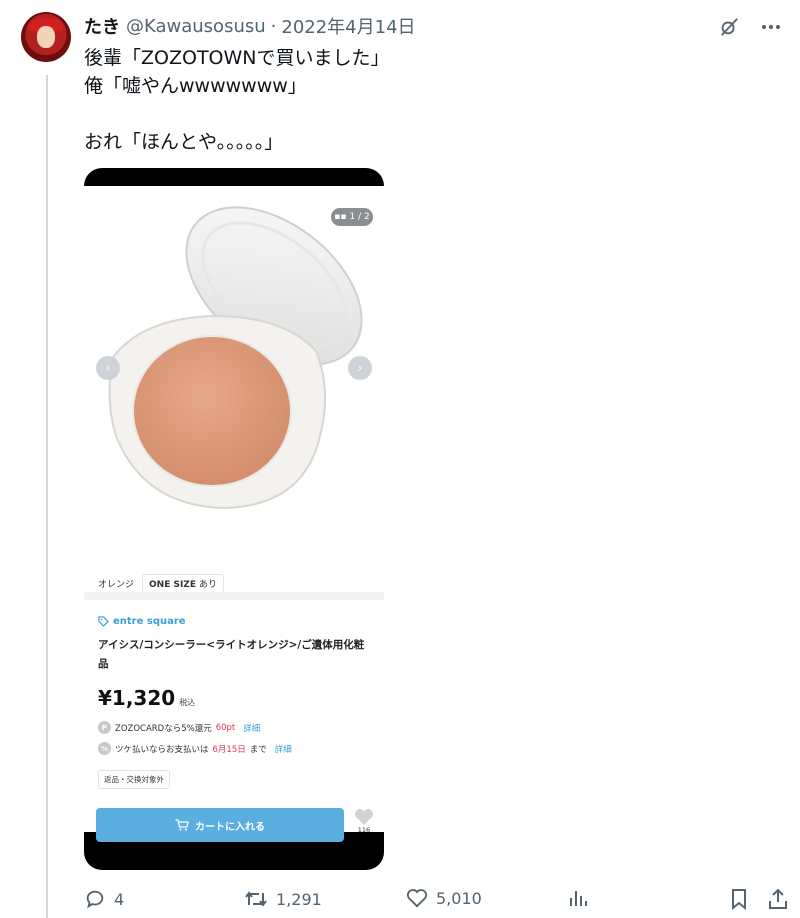  Describe the element at coordinates (234, 596) in the screenshot. I see `section-divider` at that location.